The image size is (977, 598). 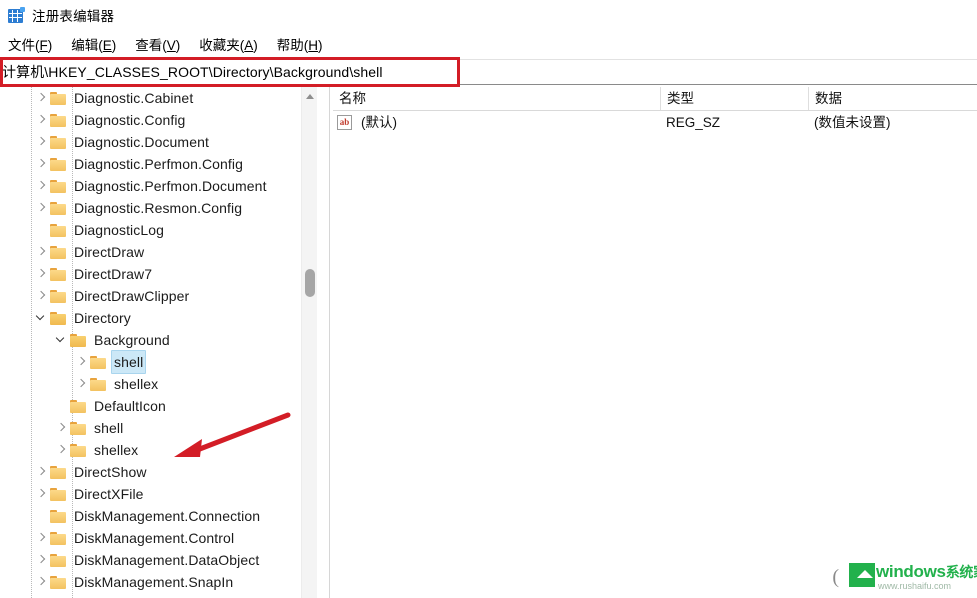 What do you see at coordinates (892, 98) in the screenshot?
I see `column-header-2: 数据` at bounding box center [892, 98].